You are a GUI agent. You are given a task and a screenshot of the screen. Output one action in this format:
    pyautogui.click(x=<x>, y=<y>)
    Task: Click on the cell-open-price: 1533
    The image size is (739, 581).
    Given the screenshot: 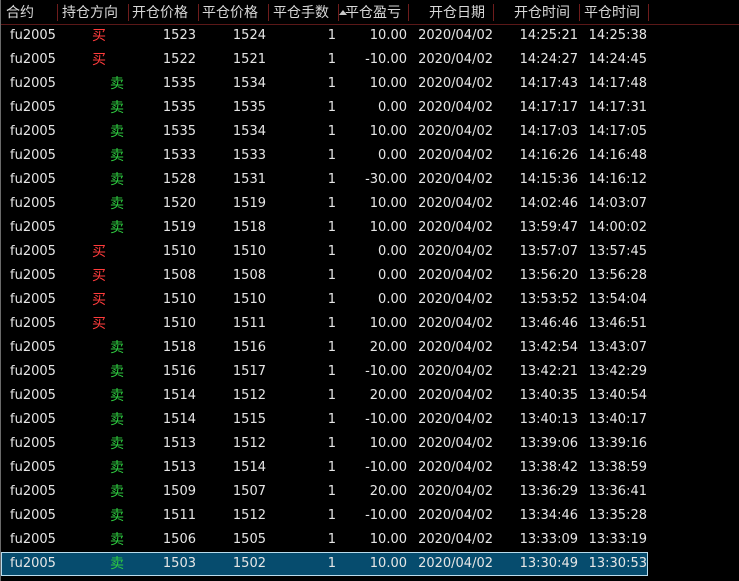 What is the action you would take?
    pyautogui.click(x=179, y=155)
    